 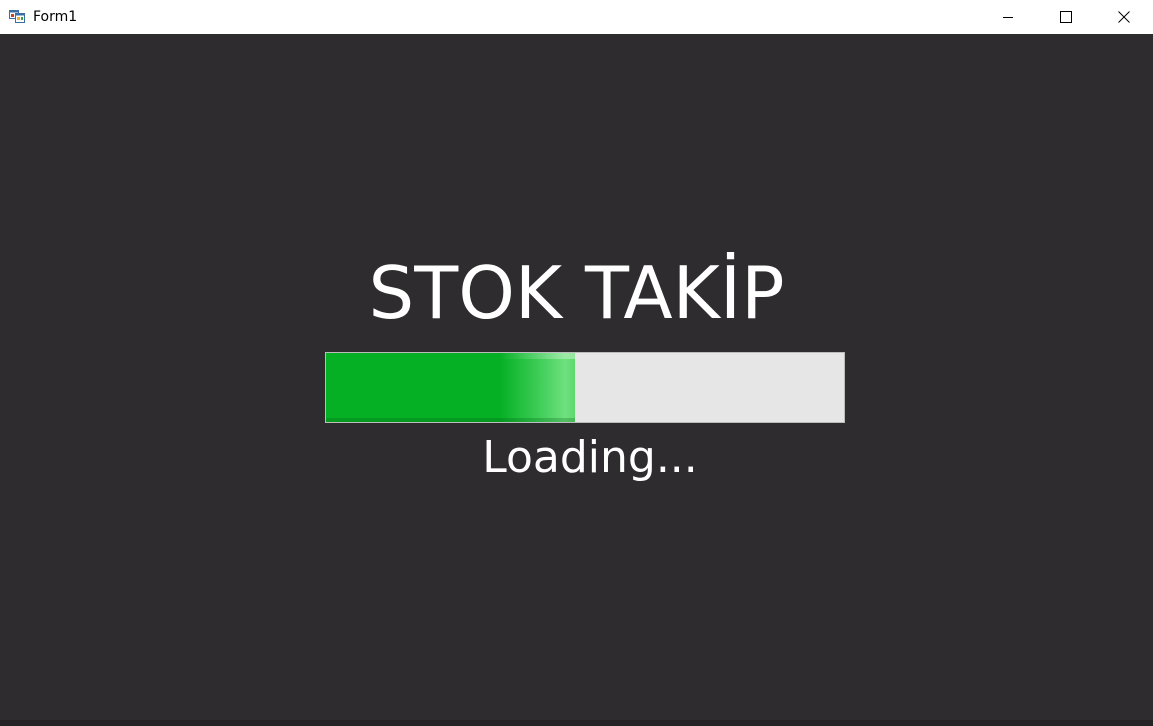 I want to click on minimize-icon, so click(x=1008, y=17).